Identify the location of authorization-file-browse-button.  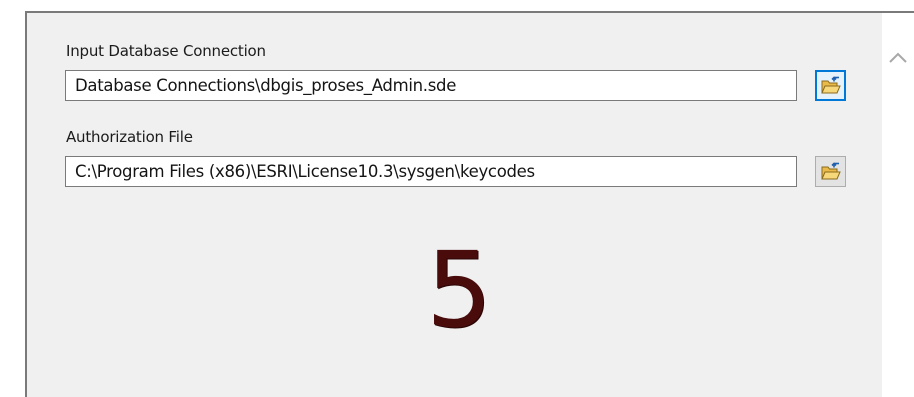
(830, 171).